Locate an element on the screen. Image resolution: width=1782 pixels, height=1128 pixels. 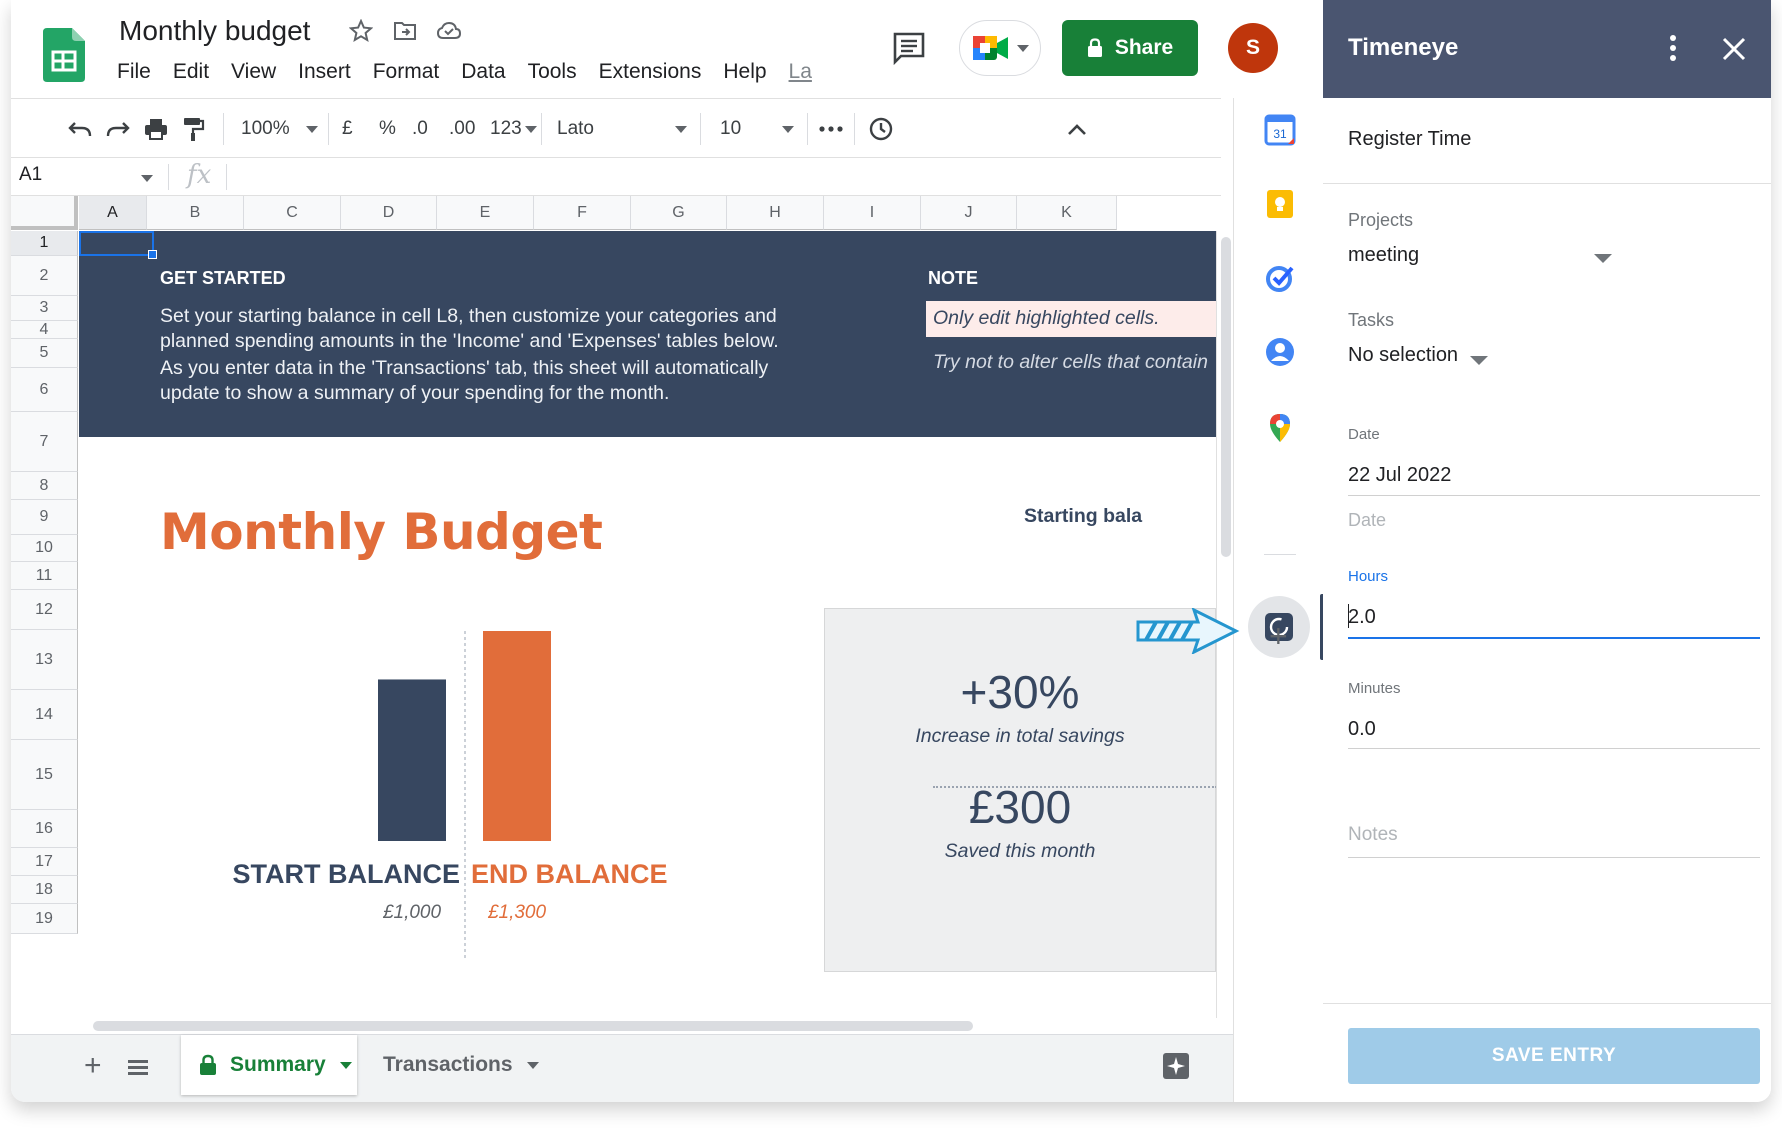
column-header-b: B is located at coordinates (195, 213).